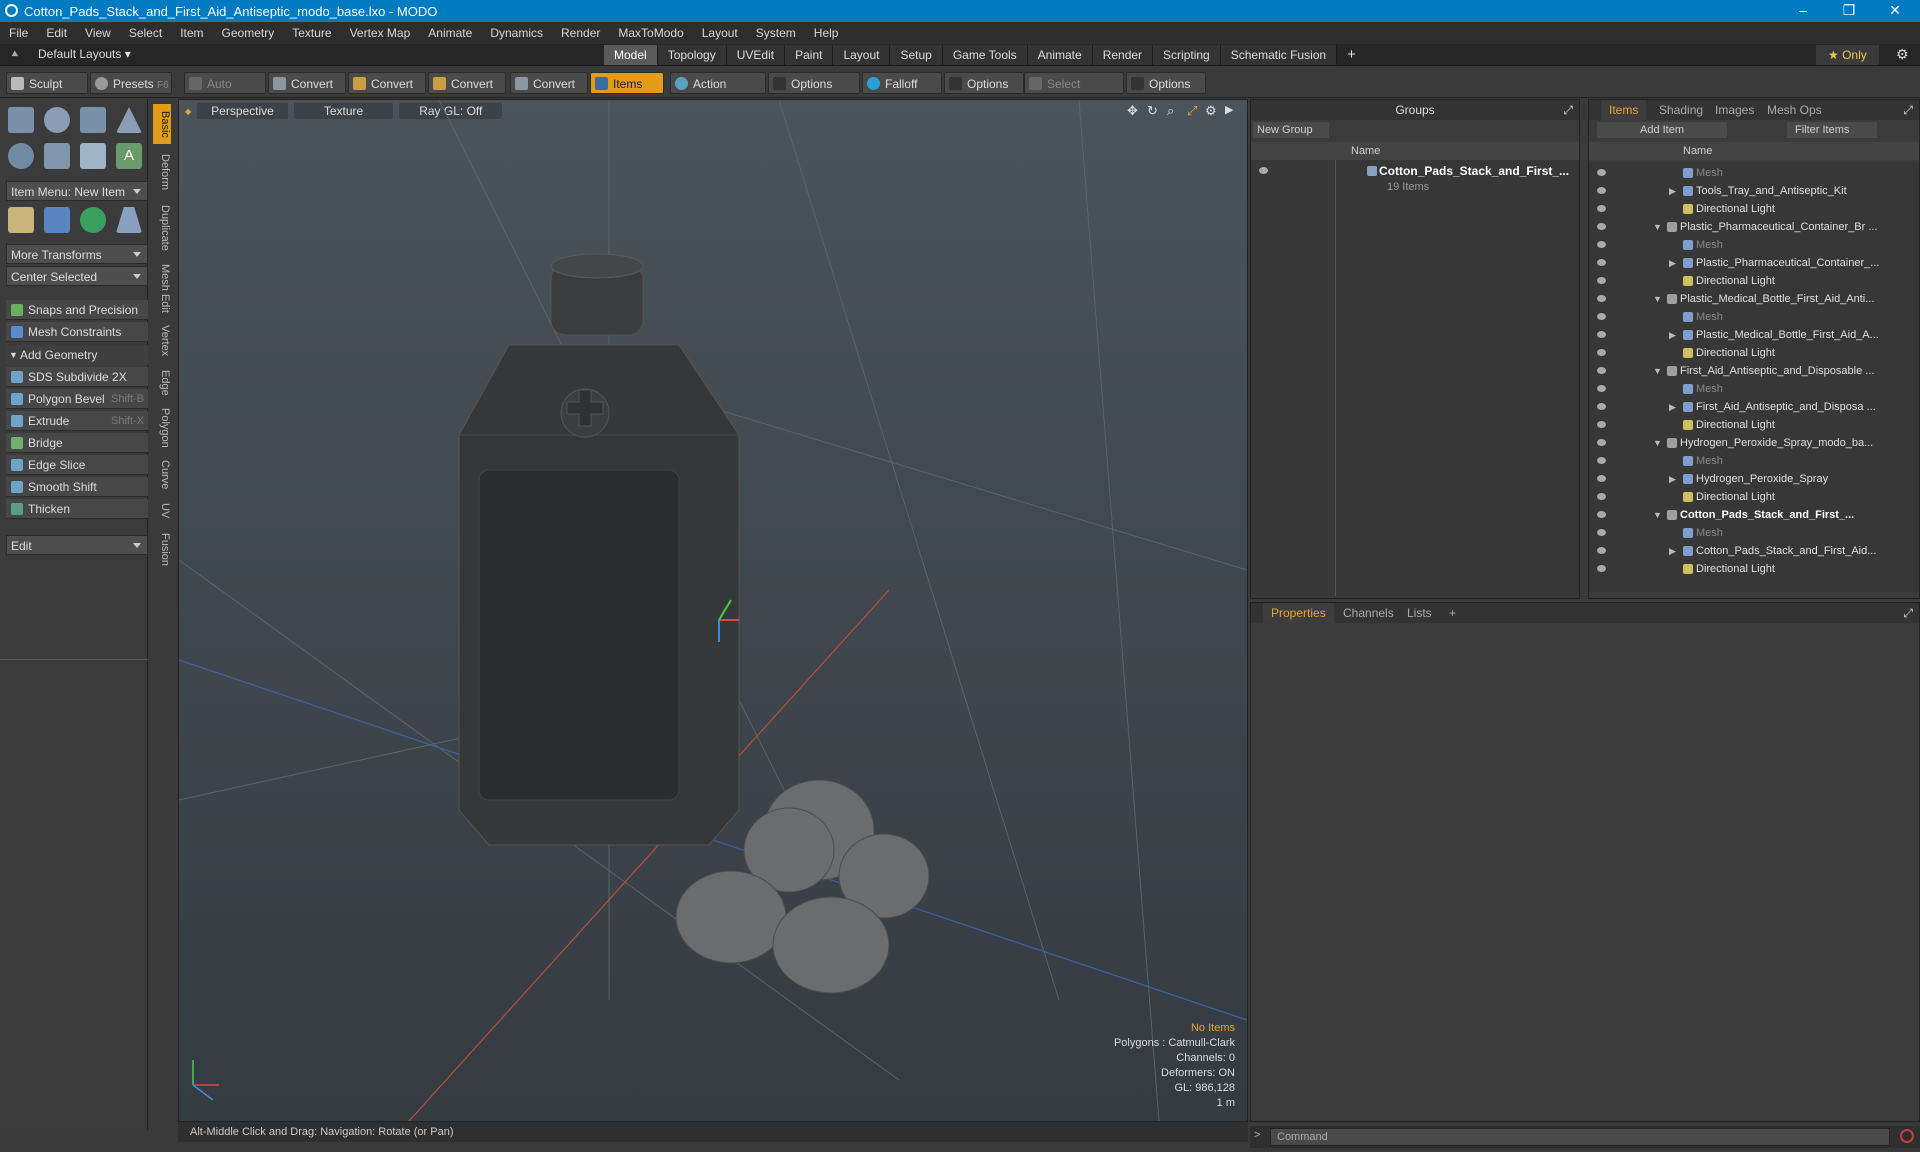  I want to click on cylinder-icon, so click(93, 120).